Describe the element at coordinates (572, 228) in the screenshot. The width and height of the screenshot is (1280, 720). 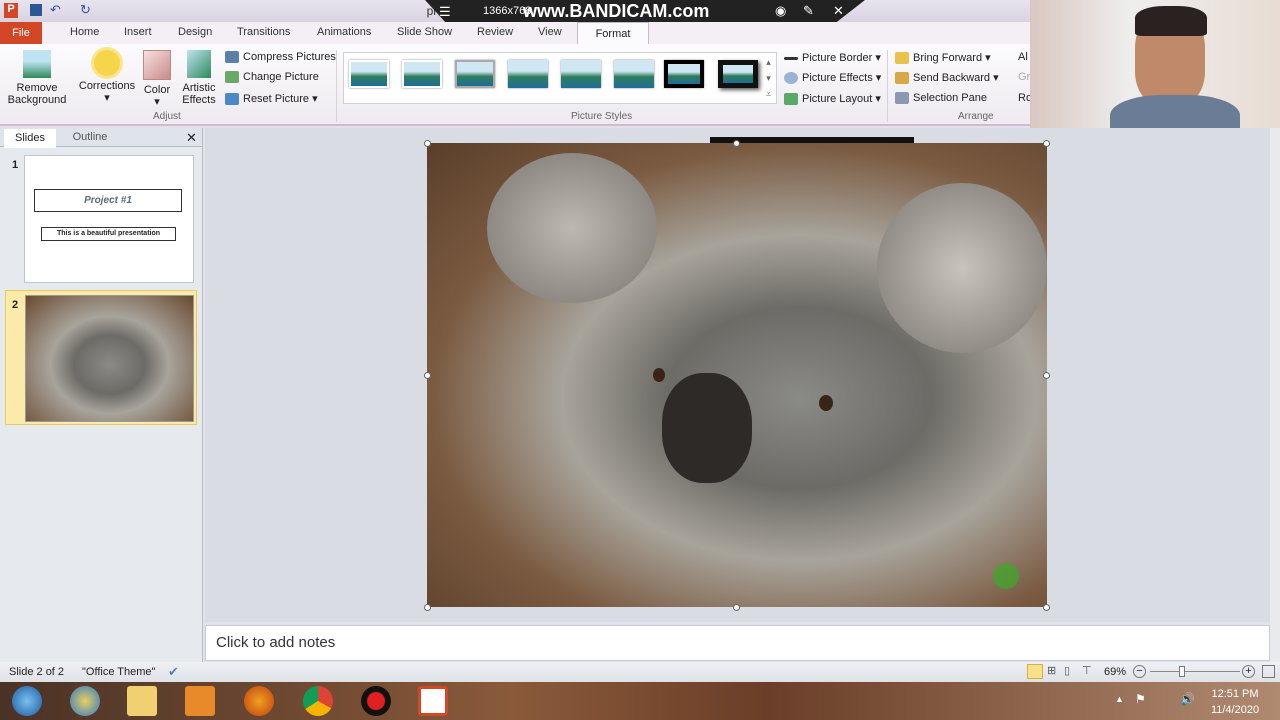
I see `koala-ear` at that location.